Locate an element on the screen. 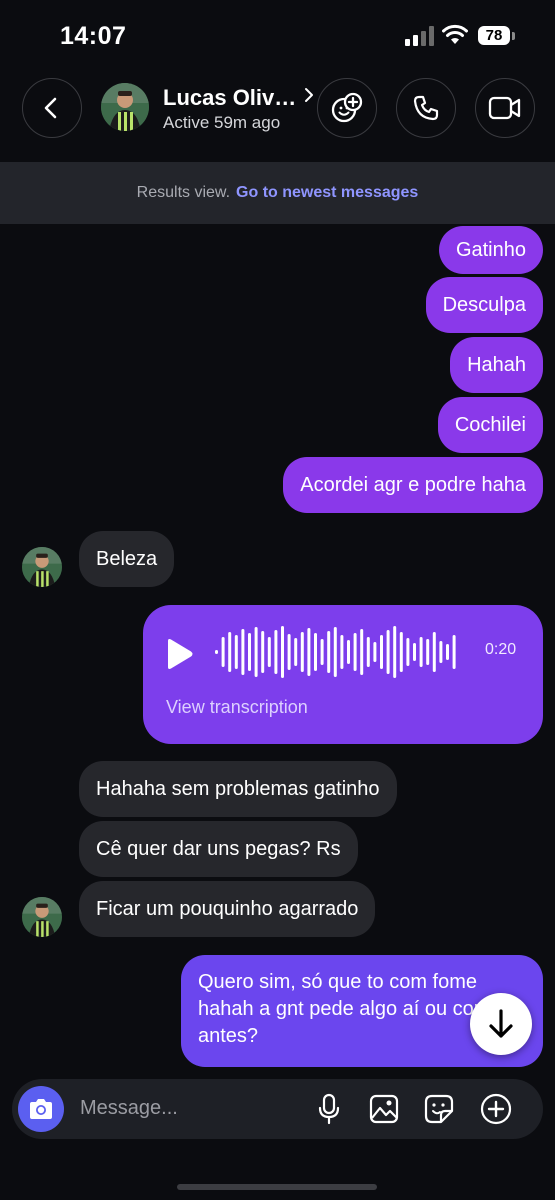 This screenshot has width=555, height=1200. battery-indicator: 78 is located at coordinates (494, 35).